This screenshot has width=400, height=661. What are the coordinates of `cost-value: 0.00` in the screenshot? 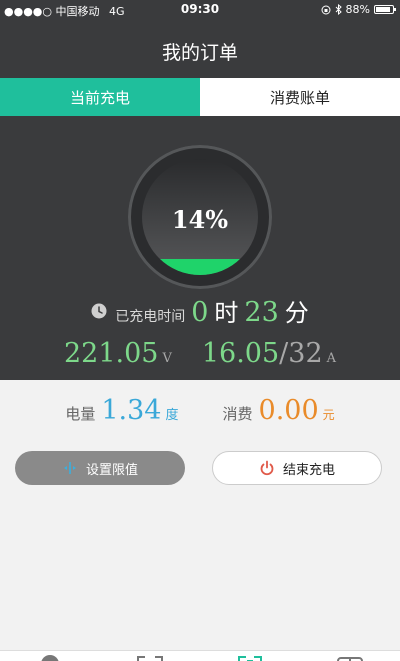 It's located at (288, 410).